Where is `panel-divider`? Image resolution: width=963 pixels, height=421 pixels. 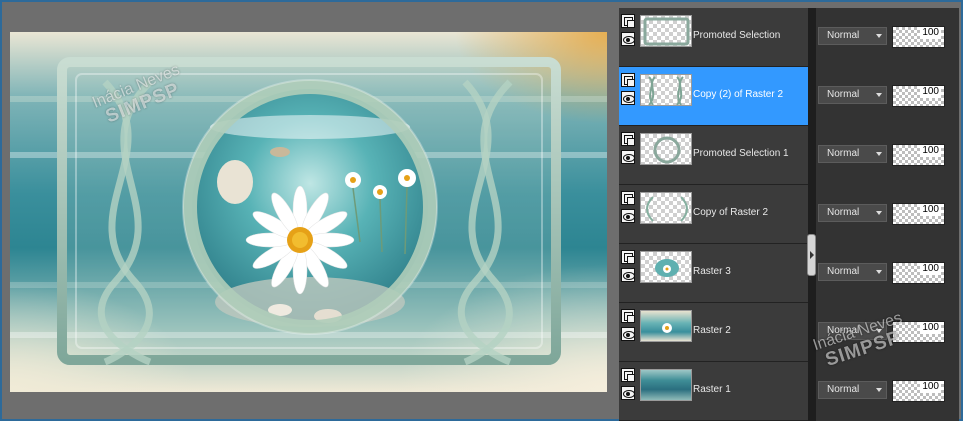 panel-divider is located at coordinates (812, 214).